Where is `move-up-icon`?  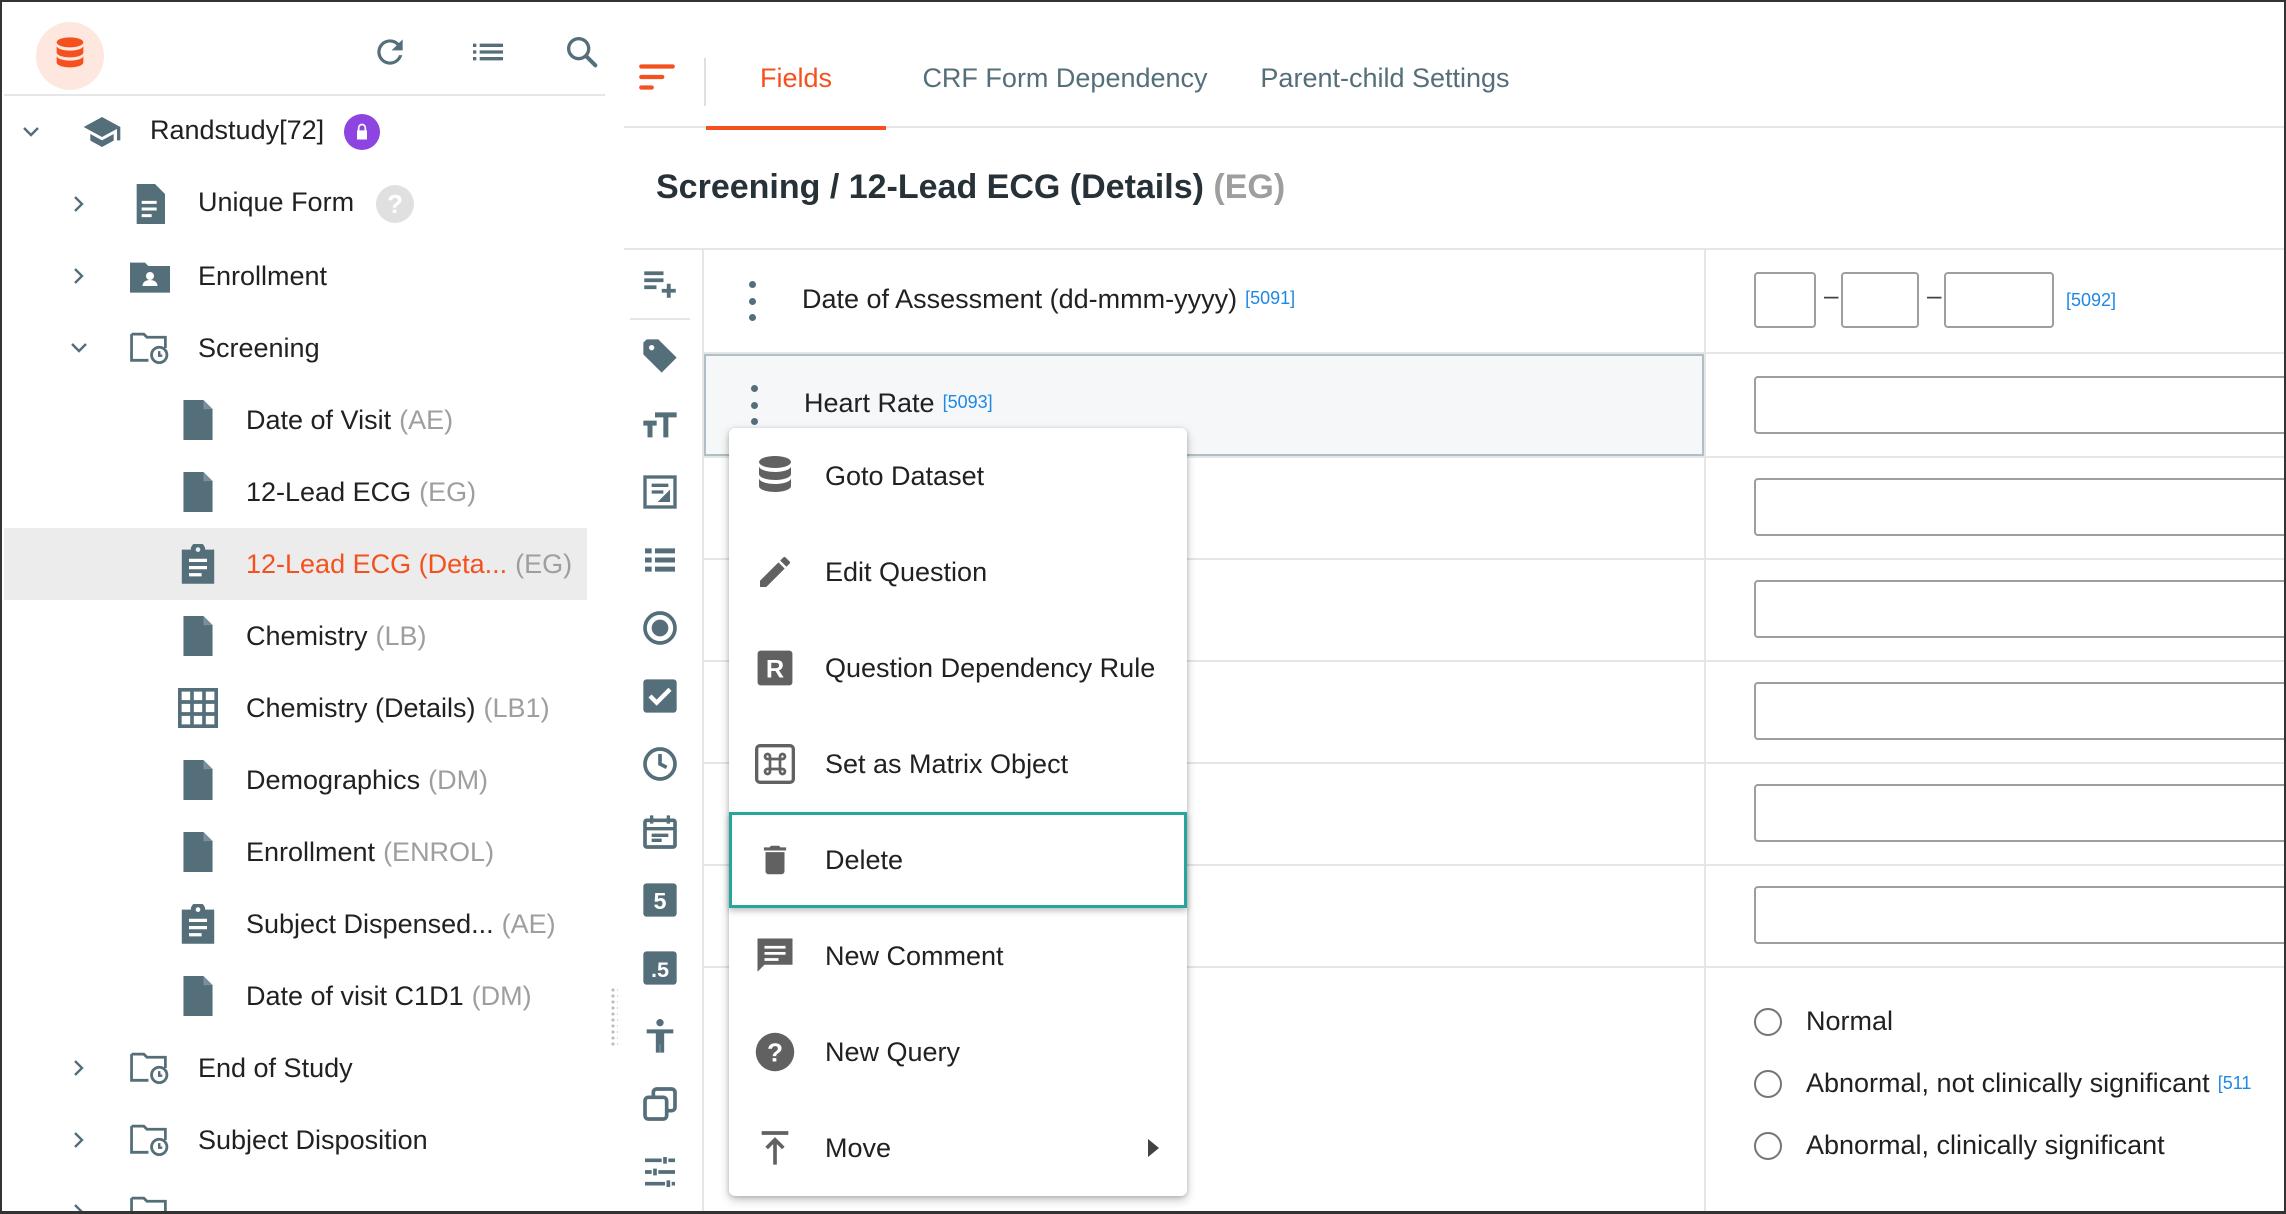 move-up-icon is located at coordinates (775, 1148).